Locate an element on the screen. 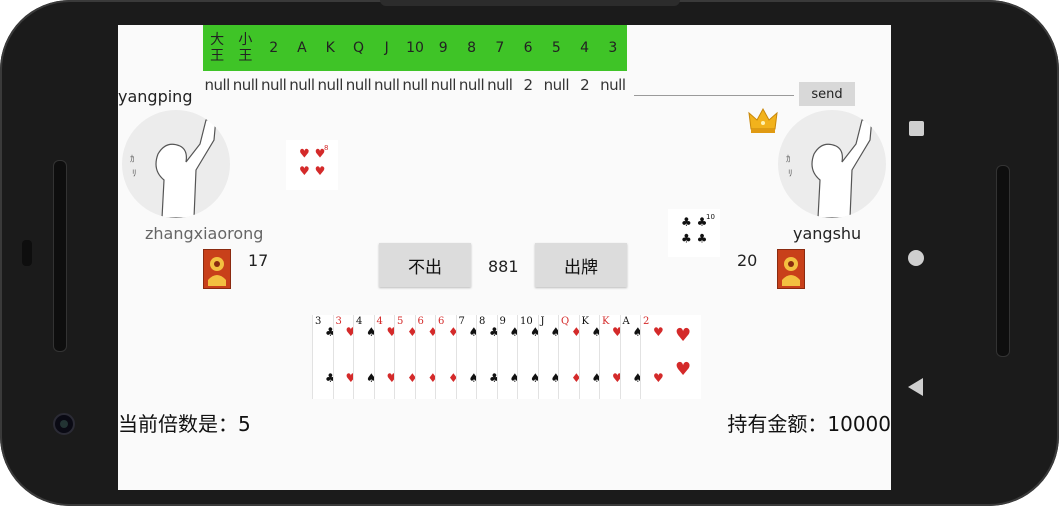 The height and width of the screenshot is (506, 1059). counter-rank-1: 小王 is located at coordinates (245, 48).